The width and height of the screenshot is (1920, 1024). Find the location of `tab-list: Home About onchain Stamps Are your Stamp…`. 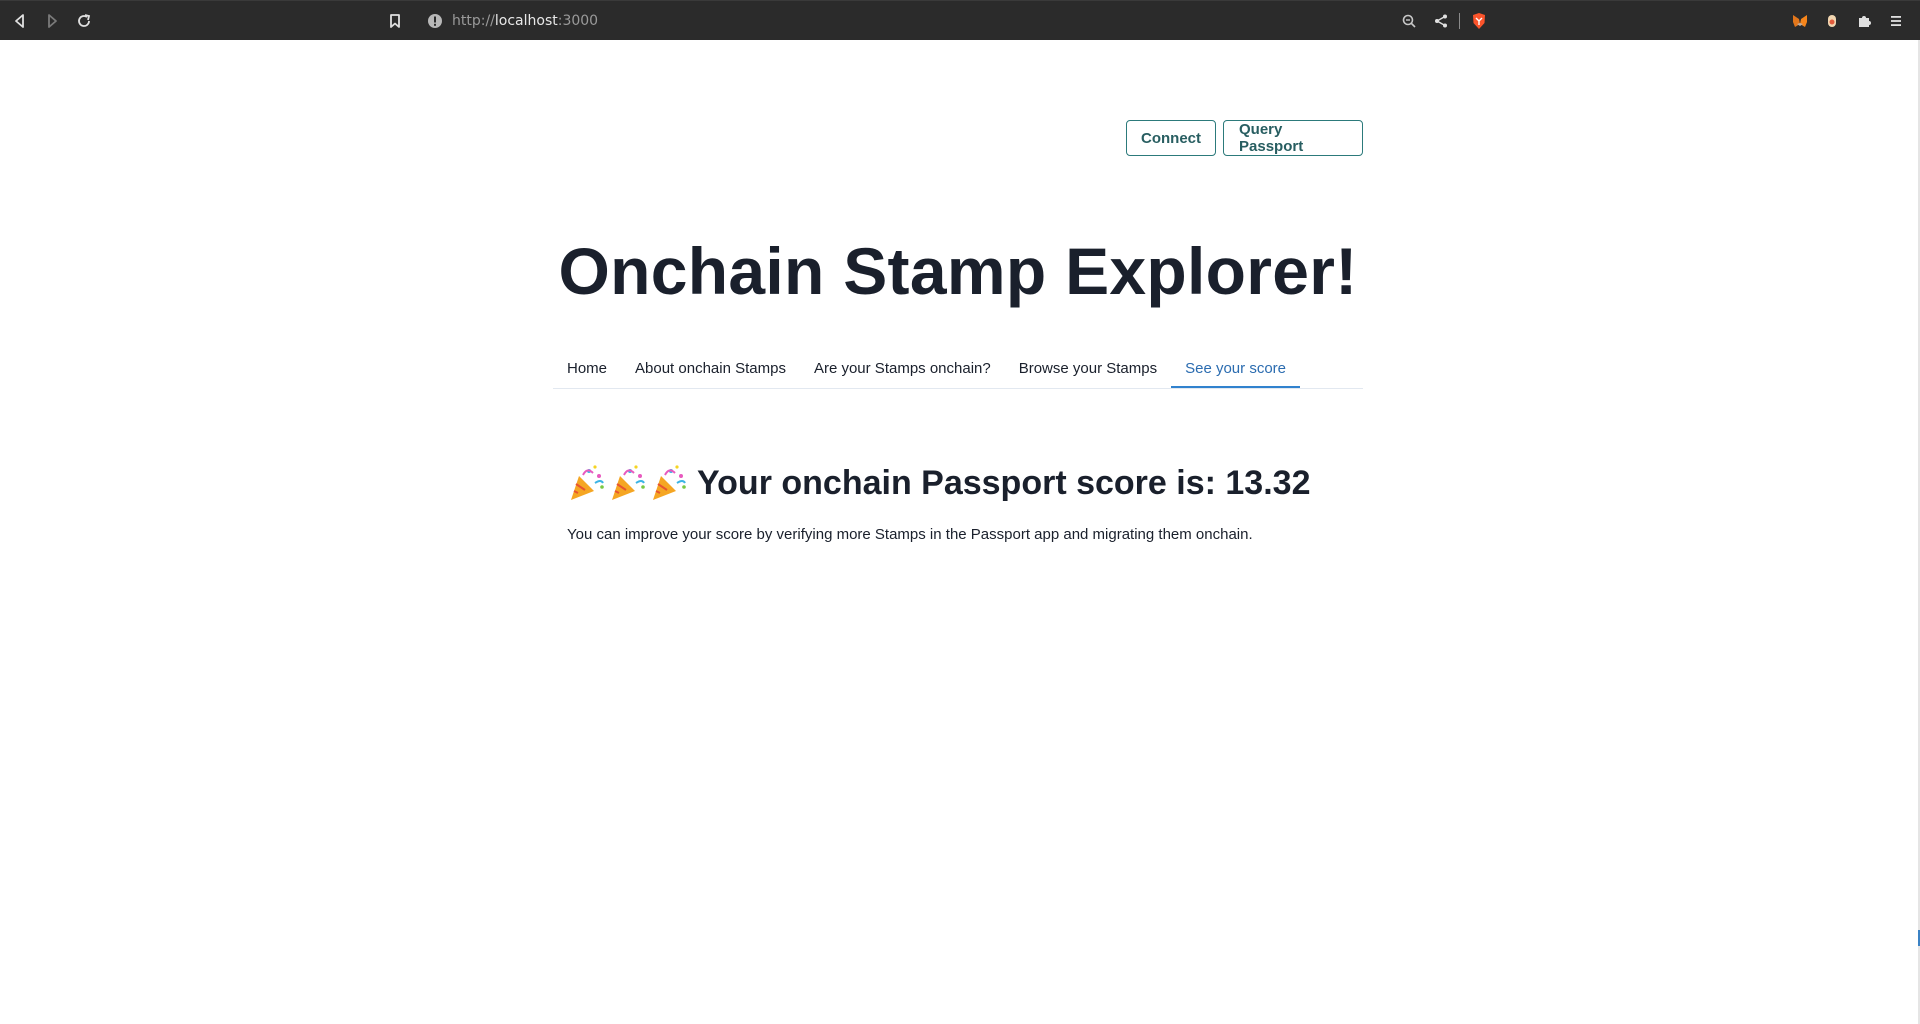

tab-list: Home About onchain Stamps Are your Stamp… is located at coordinates (958, 370).